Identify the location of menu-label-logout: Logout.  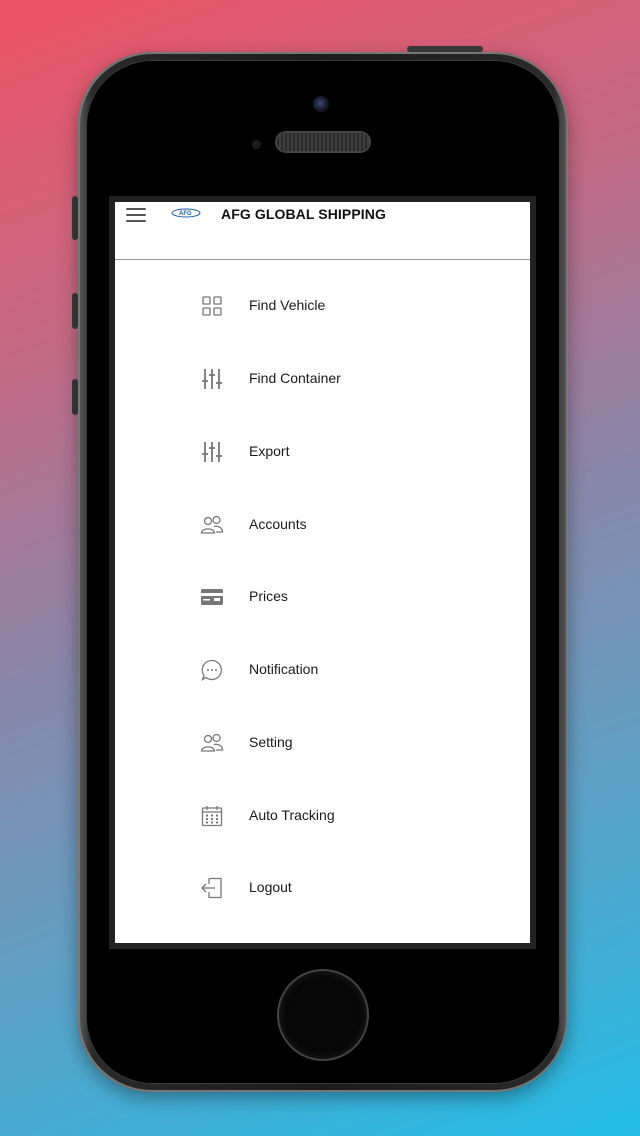
(270, 887).